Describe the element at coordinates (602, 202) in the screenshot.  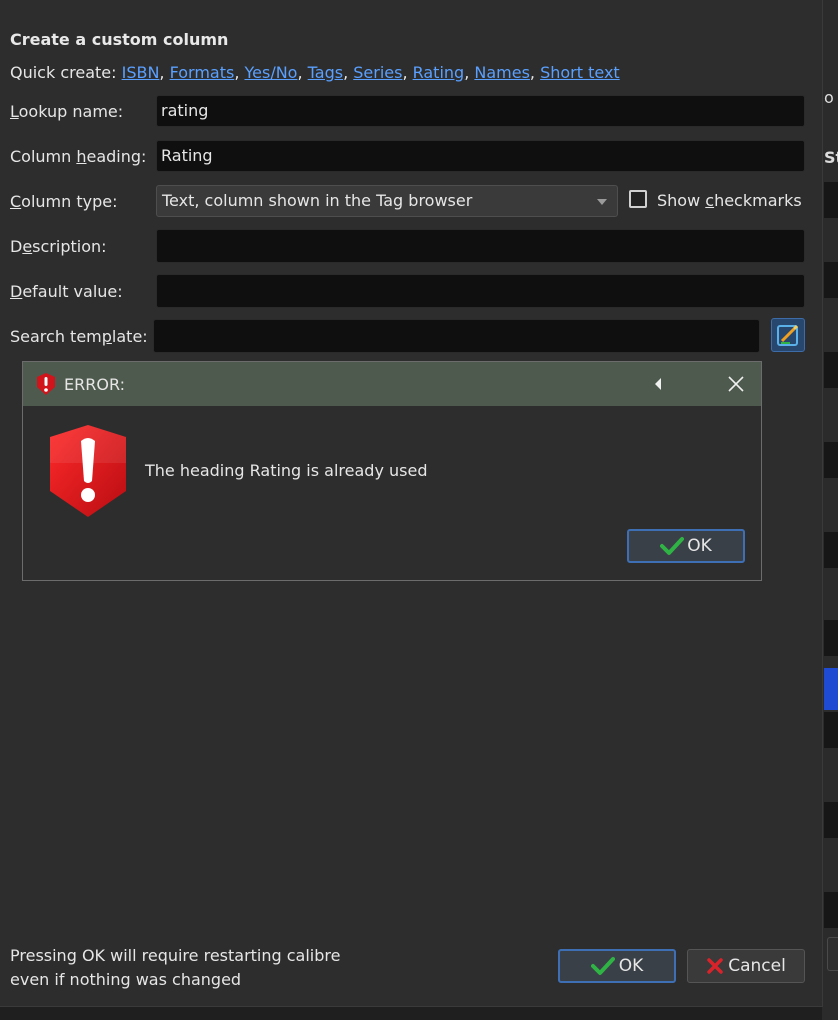
I see `chevron-down-icon` at that location.